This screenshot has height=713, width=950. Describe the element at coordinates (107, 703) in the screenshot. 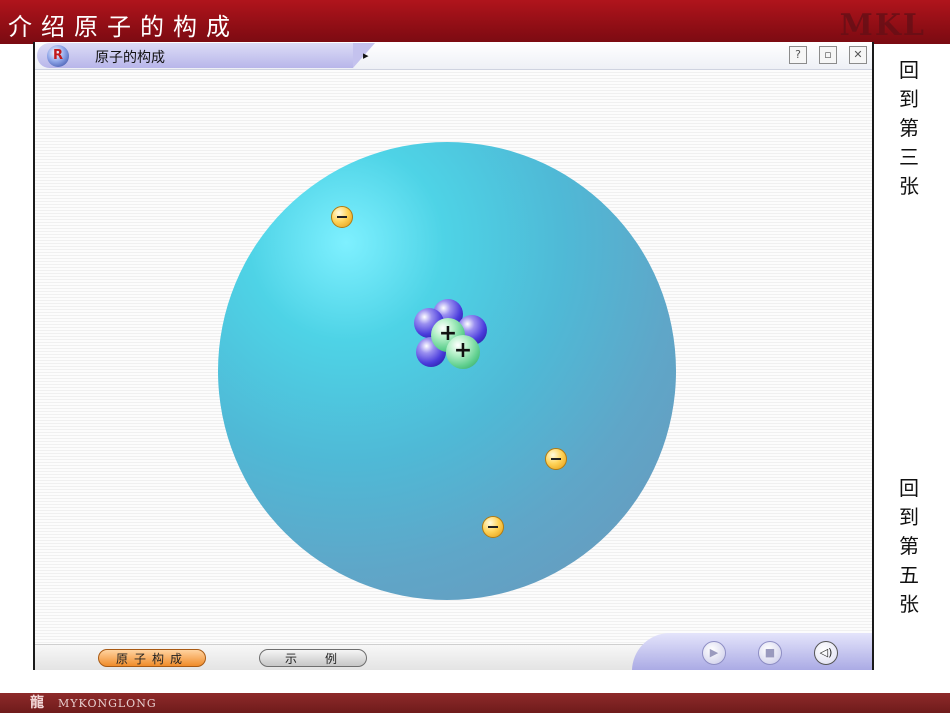

I see `footer-text: MYKONGLONG` at that location.